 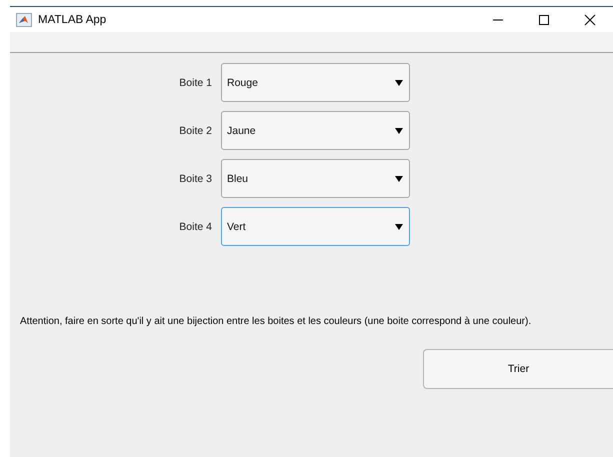 I want to click on sort-button: Trier, so click(x=518, y=369).